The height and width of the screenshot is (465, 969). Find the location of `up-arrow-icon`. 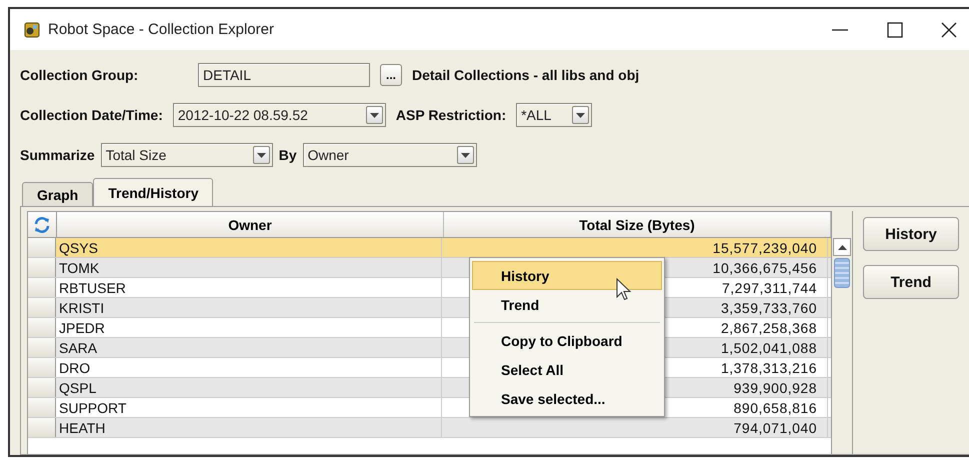

up-arrow-icon is located at coordinates (842, 247).